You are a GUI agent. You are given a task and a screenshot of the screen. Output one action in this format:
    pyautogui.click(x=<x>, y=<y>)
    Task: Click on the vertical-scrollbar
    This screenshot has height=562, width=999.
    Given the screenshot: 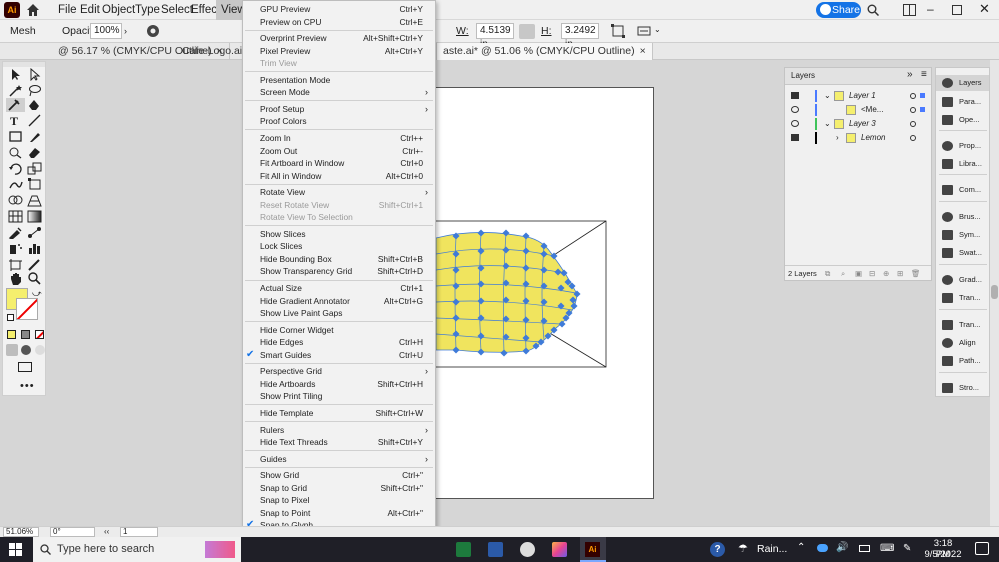 What is the action you would take?
    pyautogui.click(x=994, y=293)
    